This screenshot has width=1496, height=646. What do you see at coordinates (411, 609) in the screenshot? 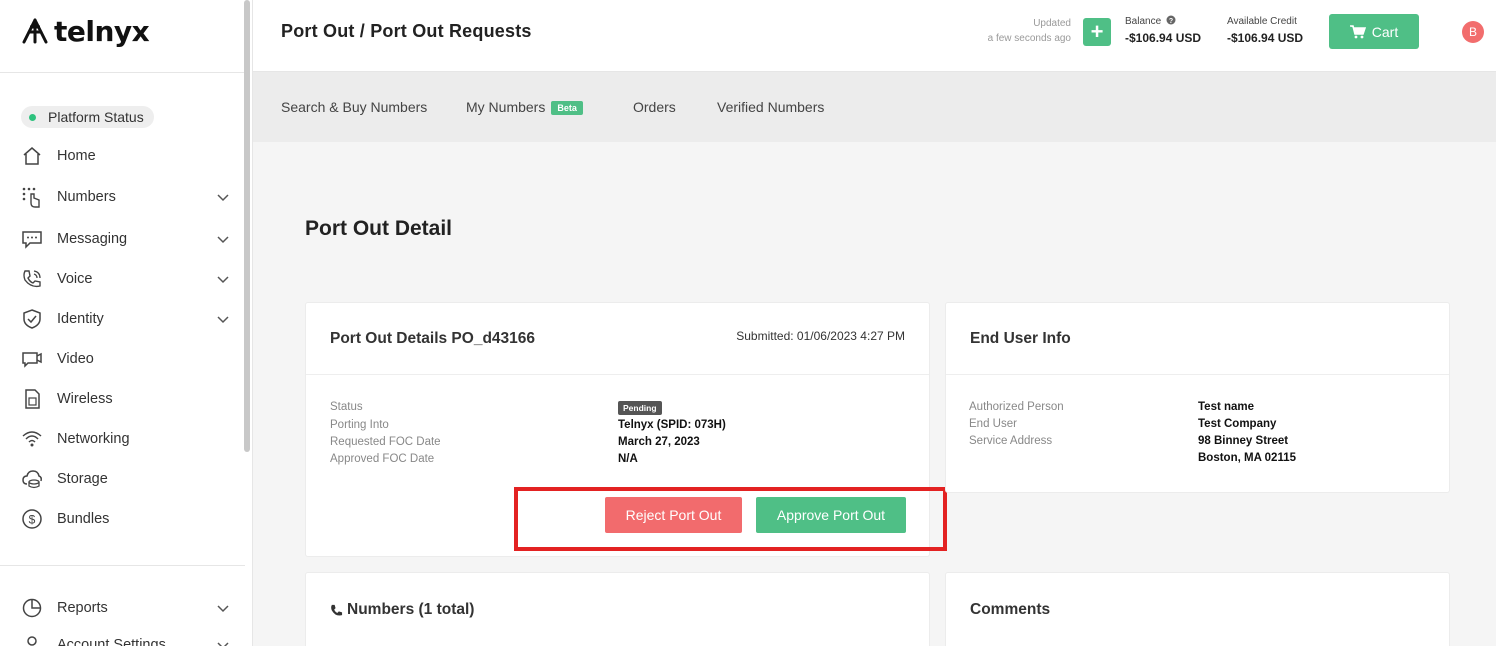
I see `card-title: Numbers (1 total)` at bounding box center [411, 609].